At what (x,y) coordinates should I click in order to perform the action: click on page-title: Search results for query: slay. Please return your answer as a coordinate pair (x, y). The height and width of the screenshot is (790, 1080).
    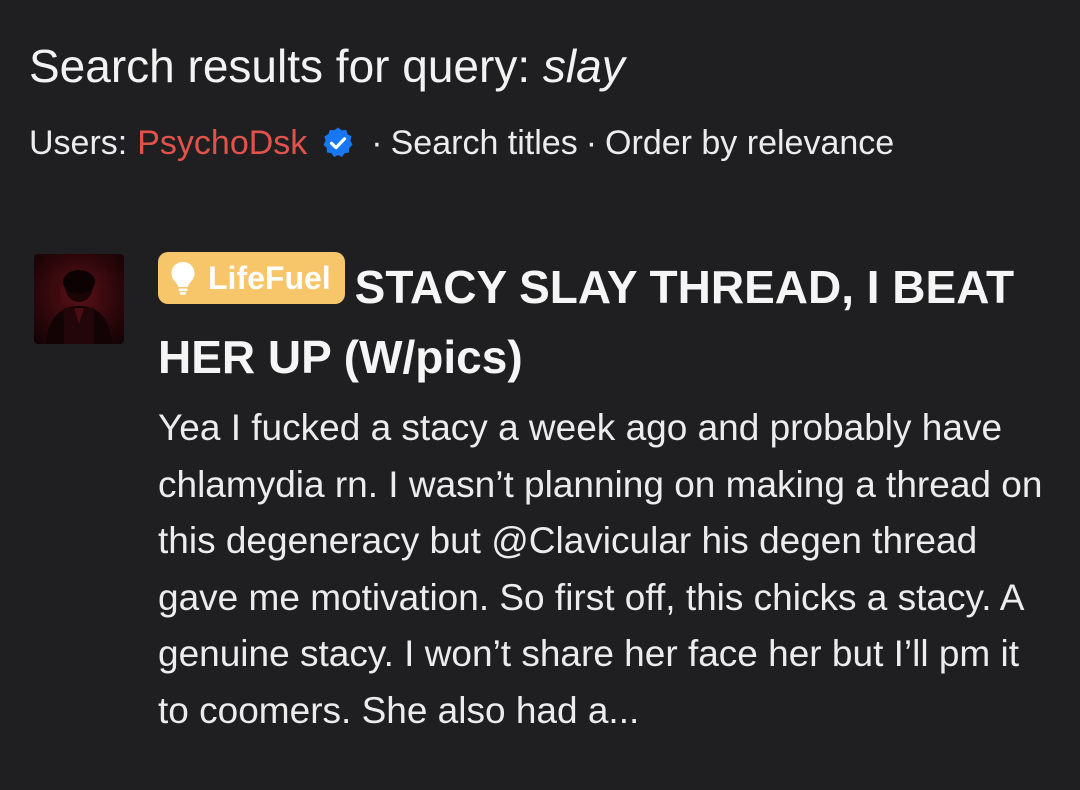
    Looking at the image, I should click on (327, 66).